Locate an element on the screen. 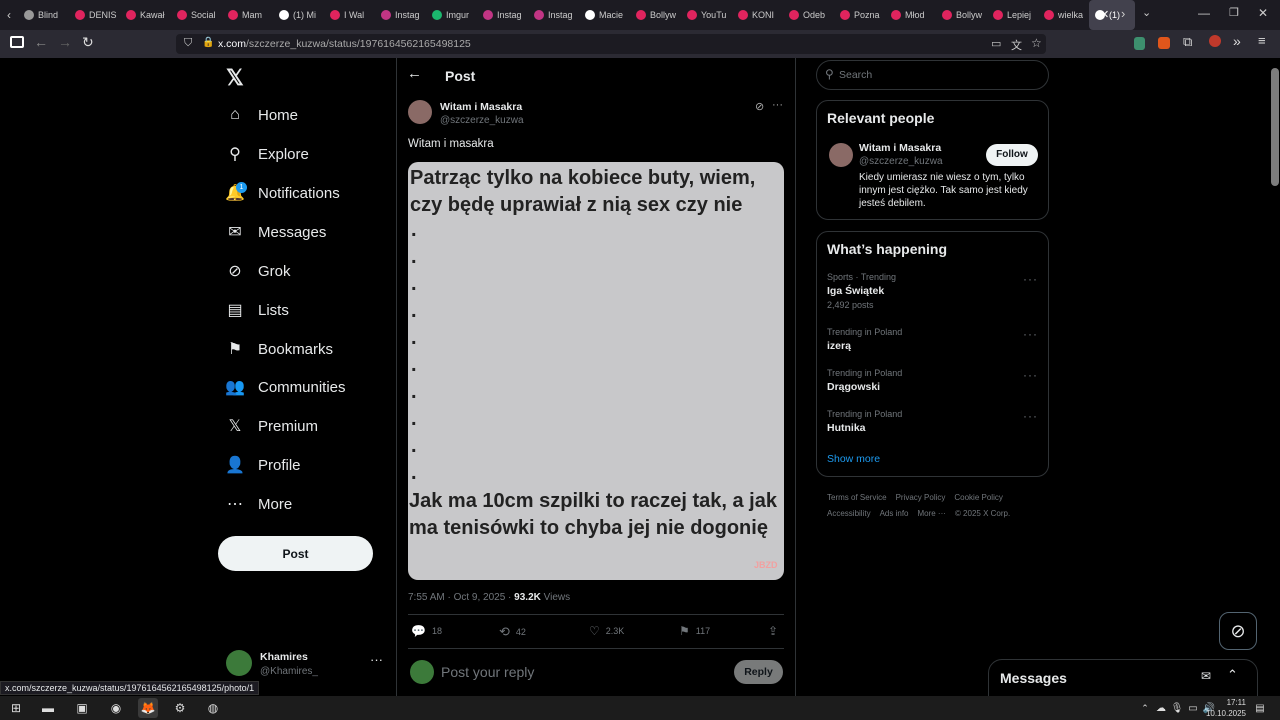  app-icon: ◍ is located at coordinates (213, 708).